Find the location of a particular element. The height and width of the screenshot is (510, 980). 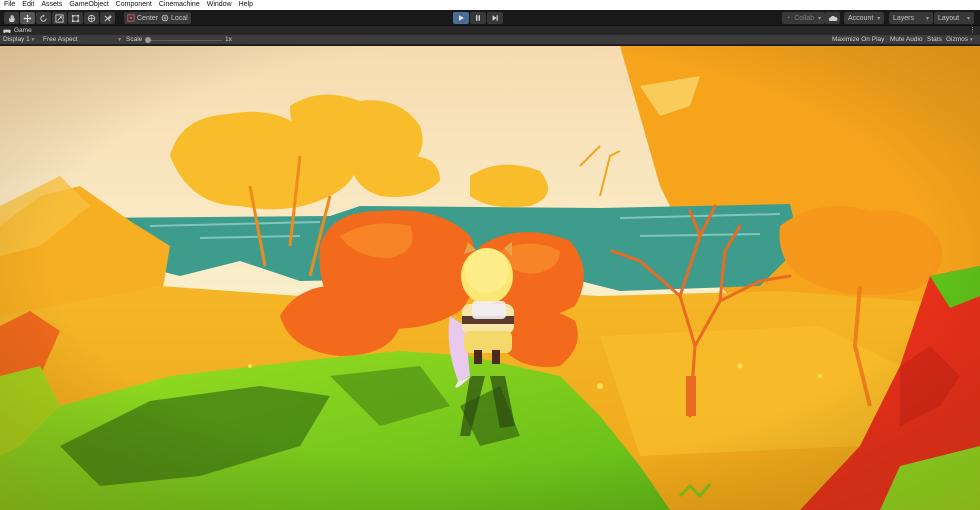

hand-tool-icon is located at coordinates (11, 18).